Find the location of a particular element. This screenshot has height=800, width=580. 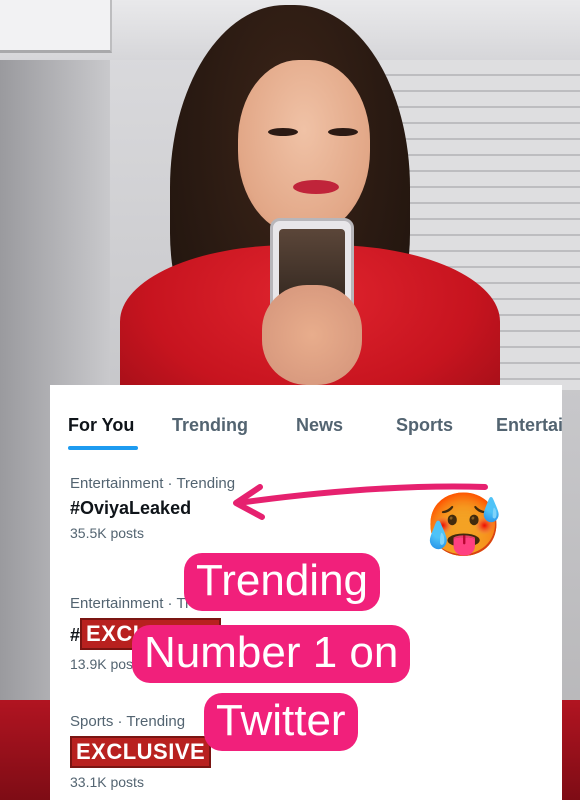

hand is located at coordinates (312, 335).